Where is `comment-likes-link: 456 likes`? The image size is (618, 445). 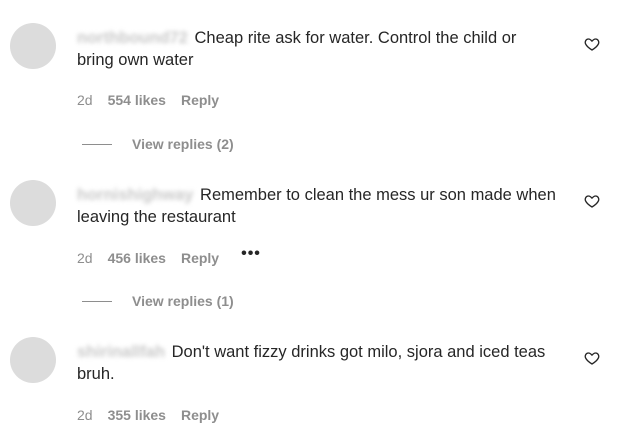
comment-likes-link: 456 likes is located at coordinates (137, 258).